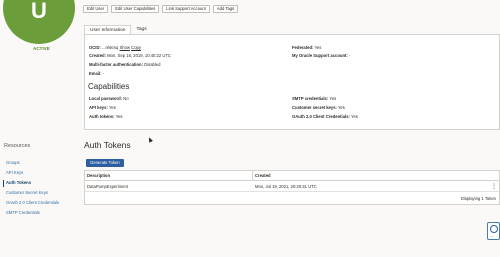 This screenshot has width=500, height=257. I want to click on copy-ocid-link: Copy, so click(136, 47).